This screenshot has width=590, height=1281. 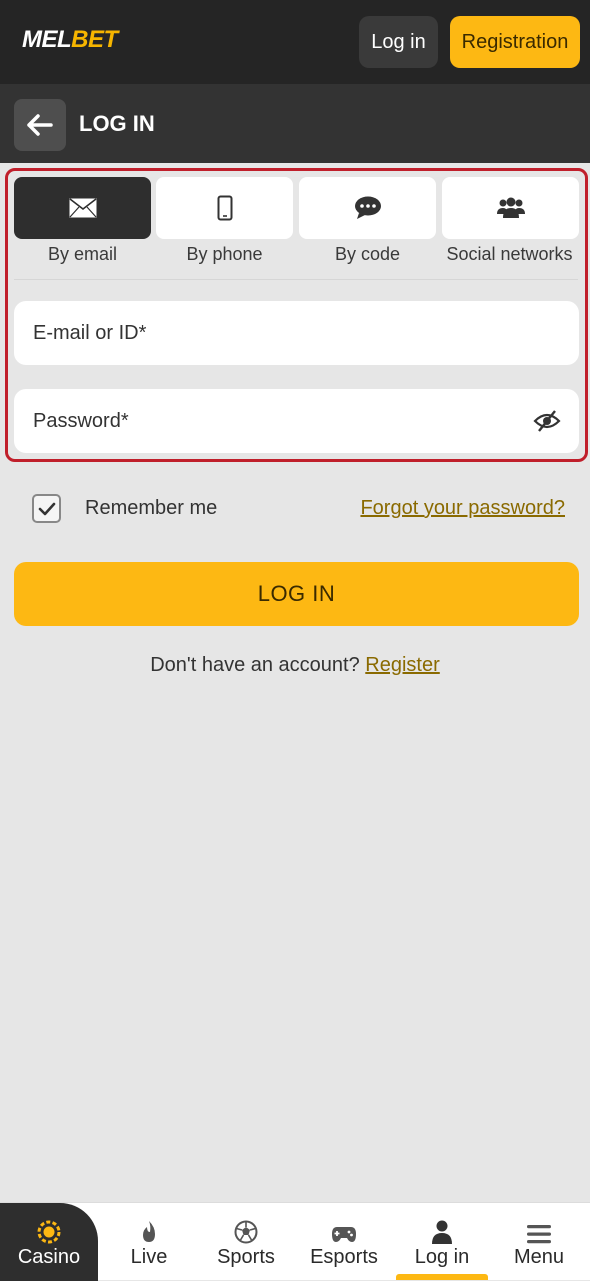 What do you see at coordinates (81, 420) in the screenshot?
I see `password-field-placeholder: Password*` at bounding box center [81, 420].